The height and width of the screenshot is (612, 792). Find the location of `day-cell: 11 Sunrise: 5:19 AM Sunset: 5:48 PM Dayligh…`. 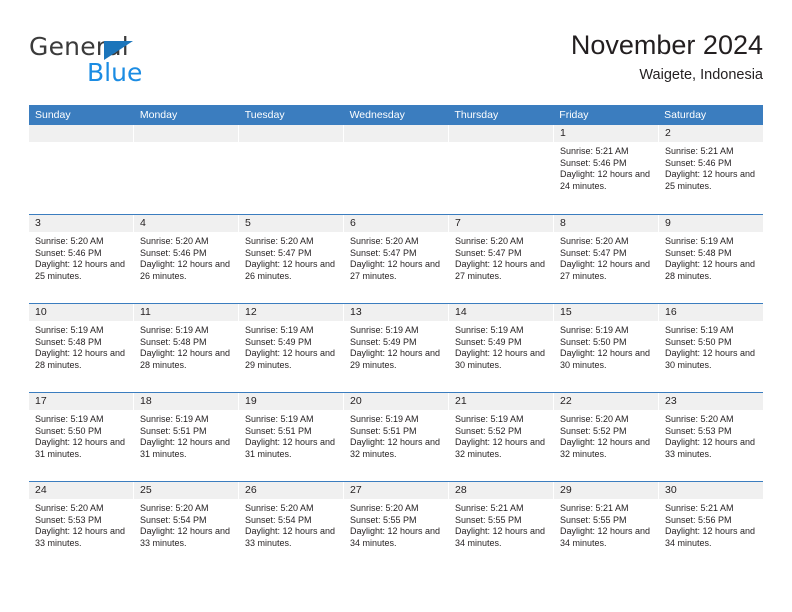

day-cell: 11 Sunrise: 5:19 AM Sunset: 5:48 PM Dayligh… is located at coordinates (186, 348).